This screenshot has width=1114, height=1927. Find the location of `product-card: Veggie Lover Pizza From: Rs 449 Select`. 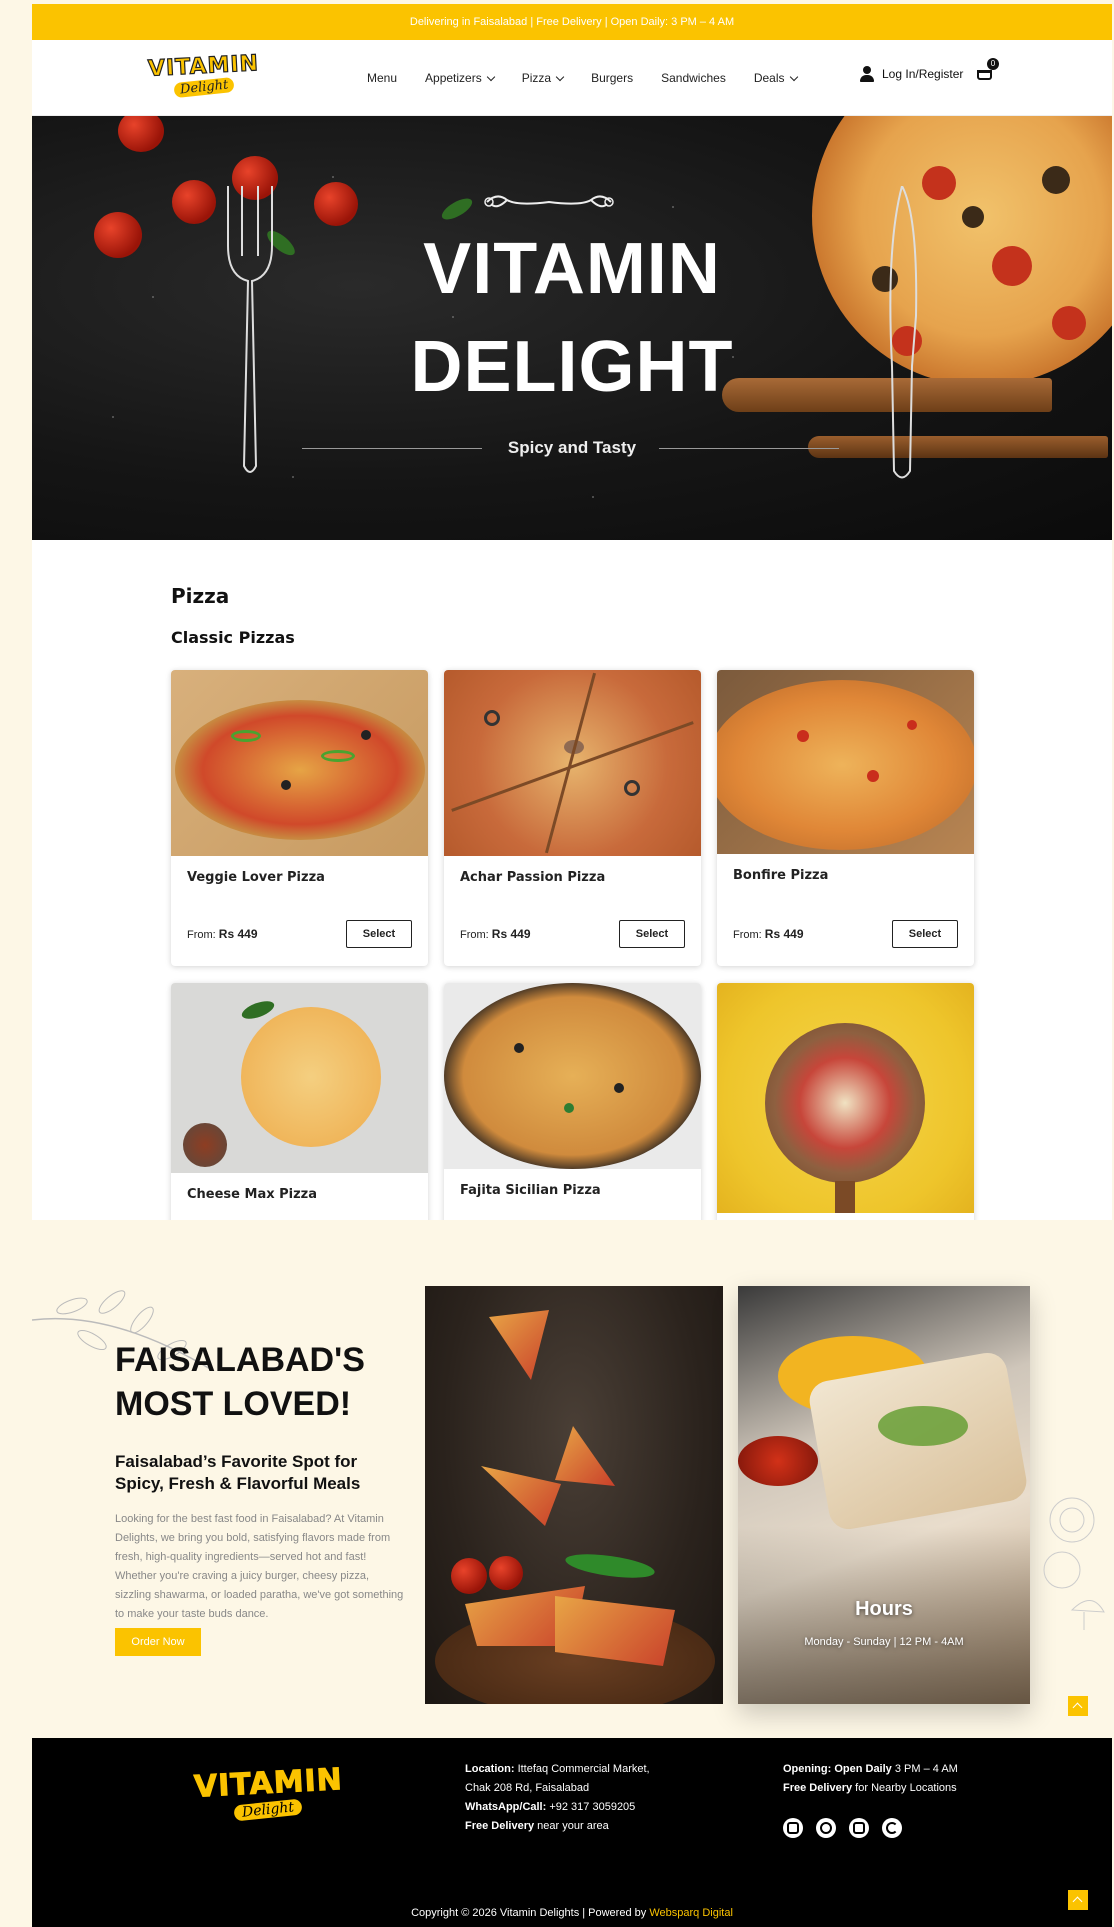

product-card: Veggie Lover Pizza From: Rs 449 Select is located at coordinates (299, 818).